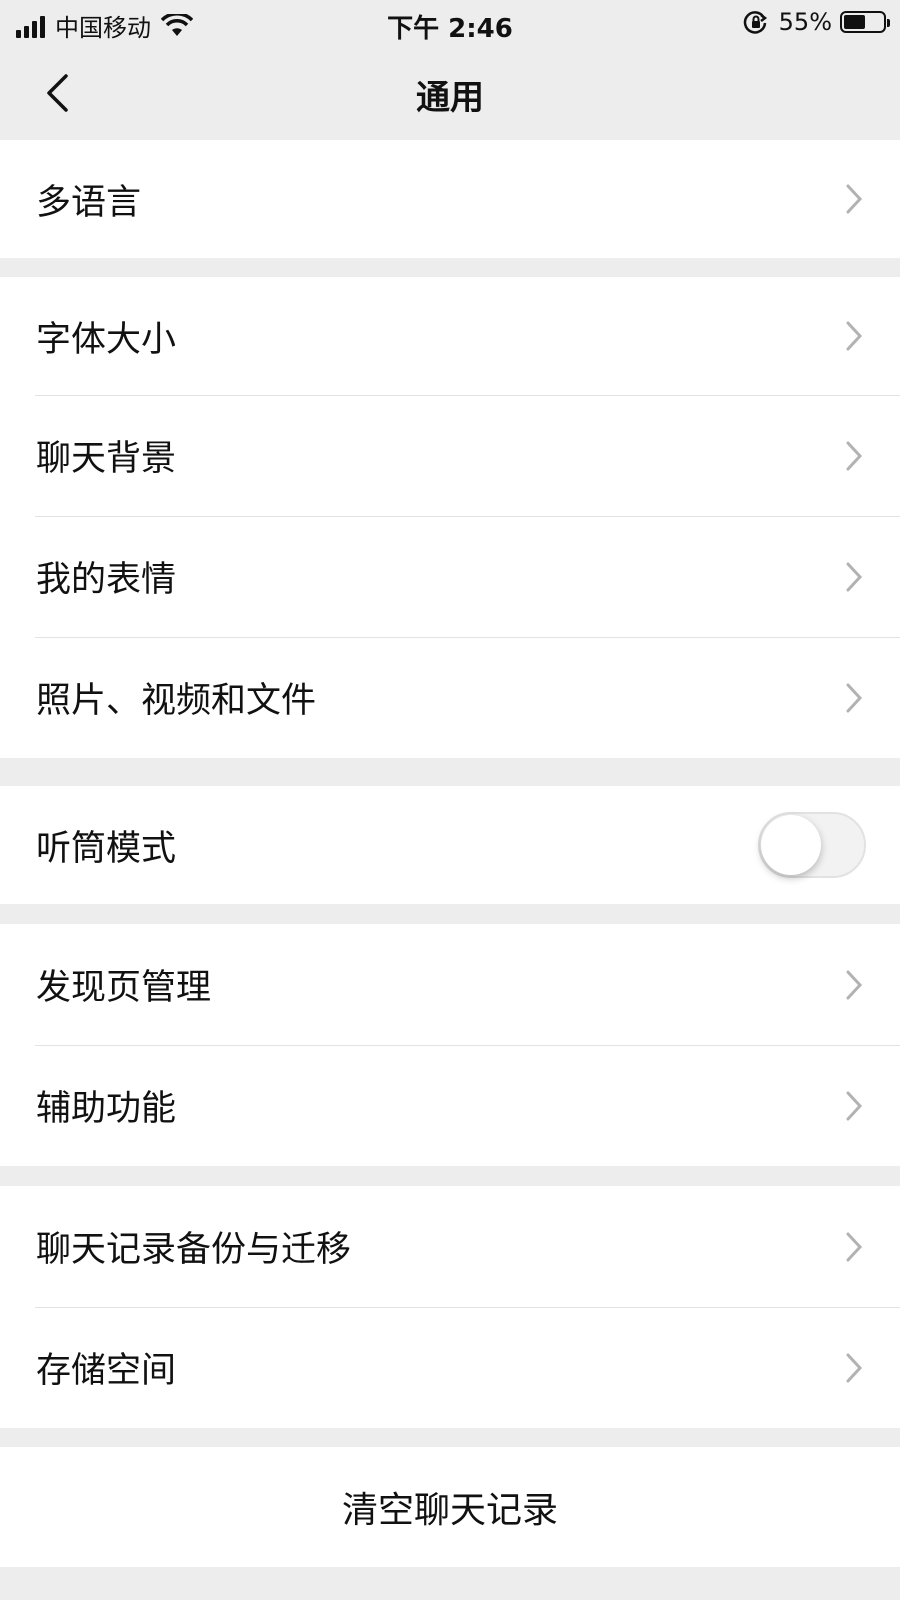 The width and height of the screenshot is (900, 1600). What do you see at coordinates (805, 22) in the screenshot?
I see `battery-percent: 55%` at bounding box center [805, 22].